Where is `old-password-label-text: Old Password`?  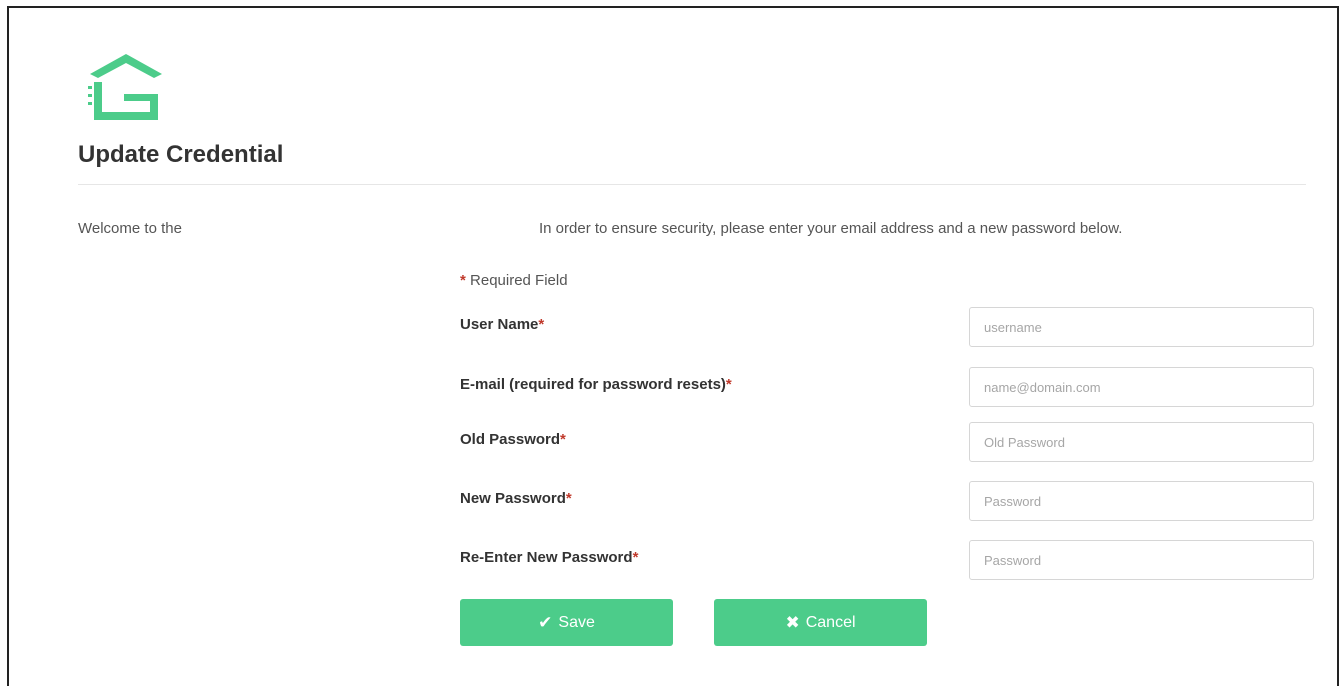 old-password-label-text: Old Password is located at coordinates (510, 439).